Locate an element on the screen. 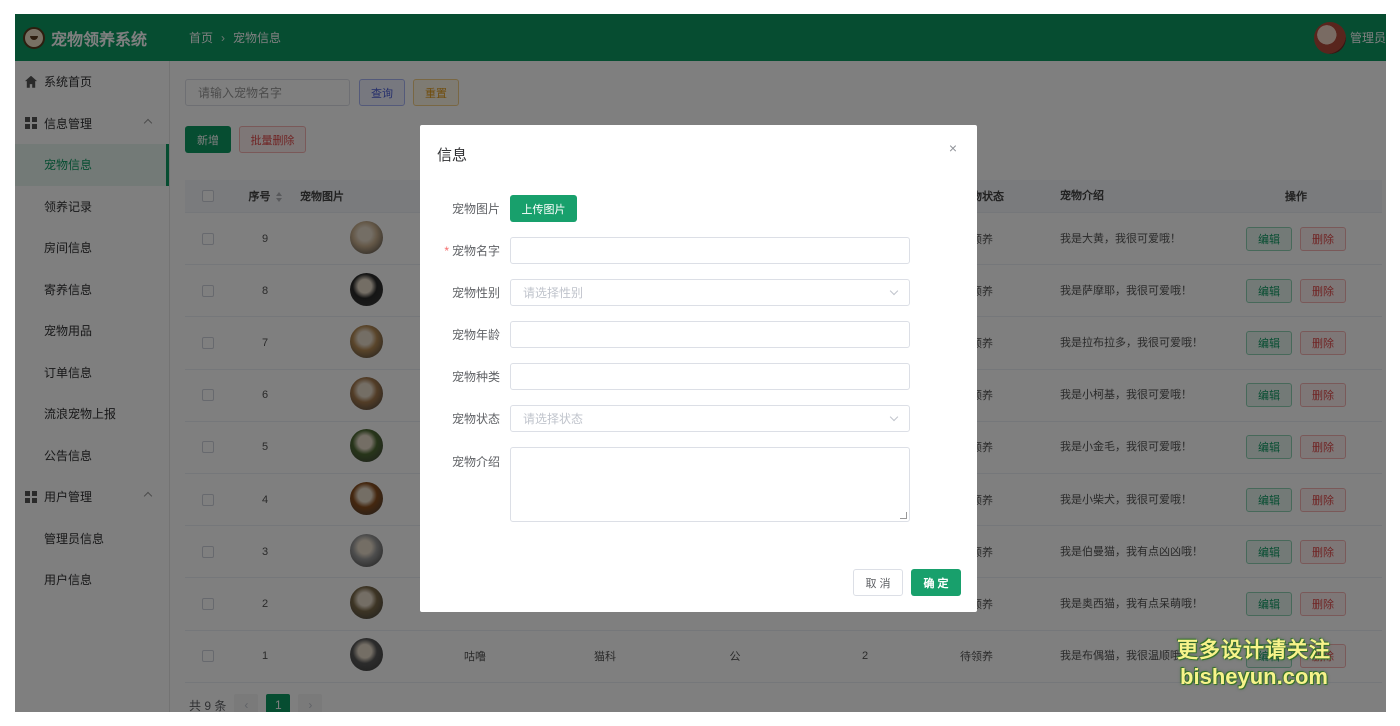 Image resolution: width=1400 pixels, height=726 pixels. form-row-gender: 宠物性别 请选择性别 is located at coordinates (698, 292).